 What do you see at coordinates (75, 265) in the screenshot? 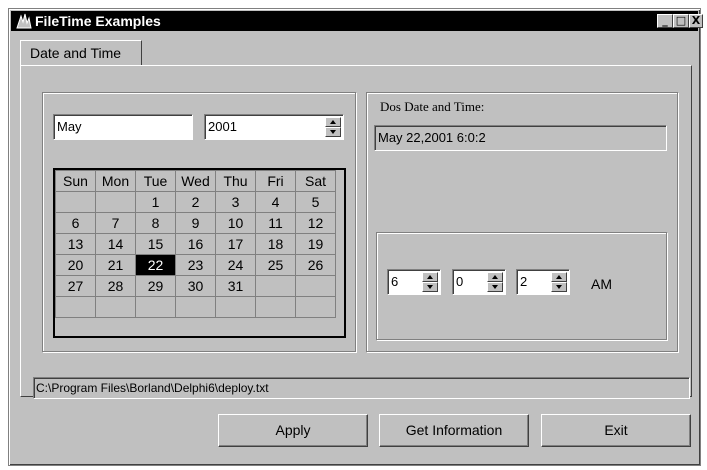
I see `calendar-day-cell: 20` at bounding box center [75, 265].